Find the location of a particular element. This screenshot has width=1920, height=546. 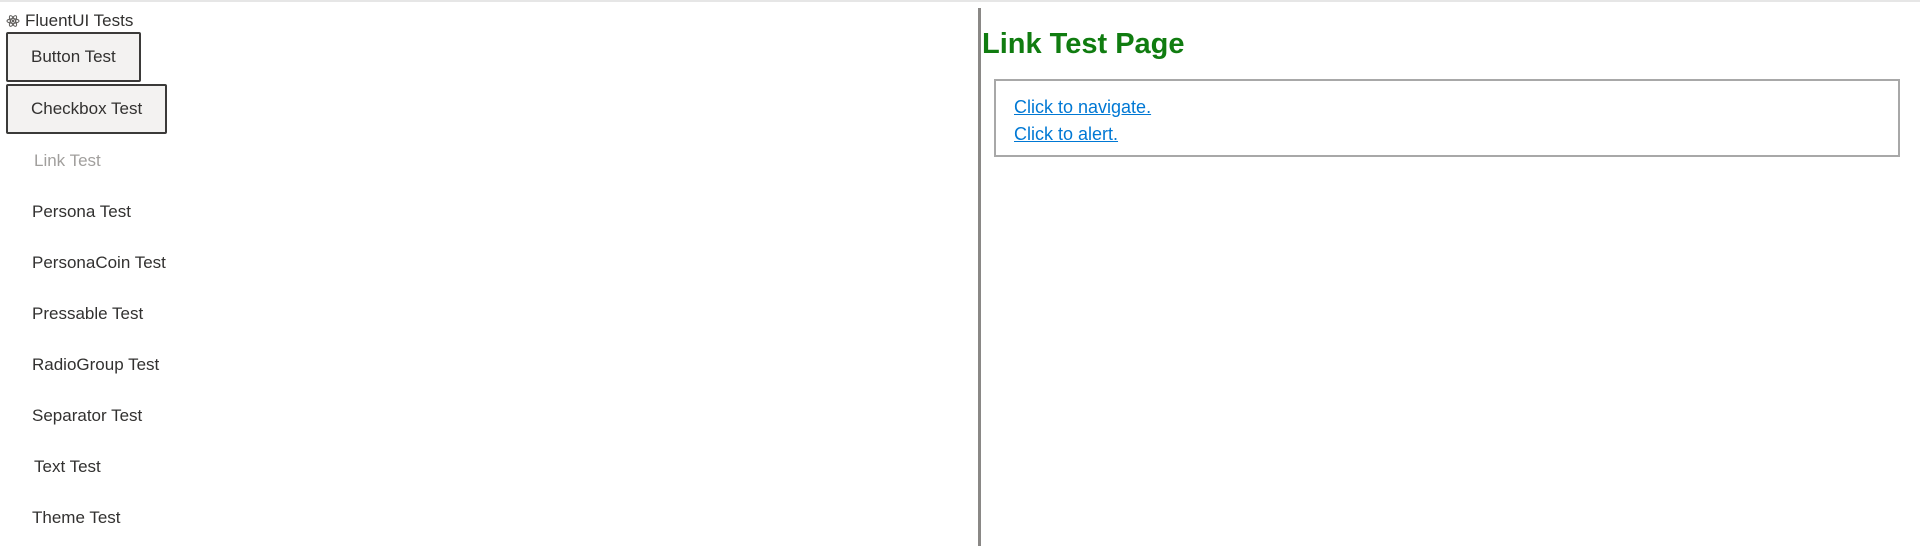

sidebar-item-pressable-test: Pressable Test is located at coordinates (87, 314).